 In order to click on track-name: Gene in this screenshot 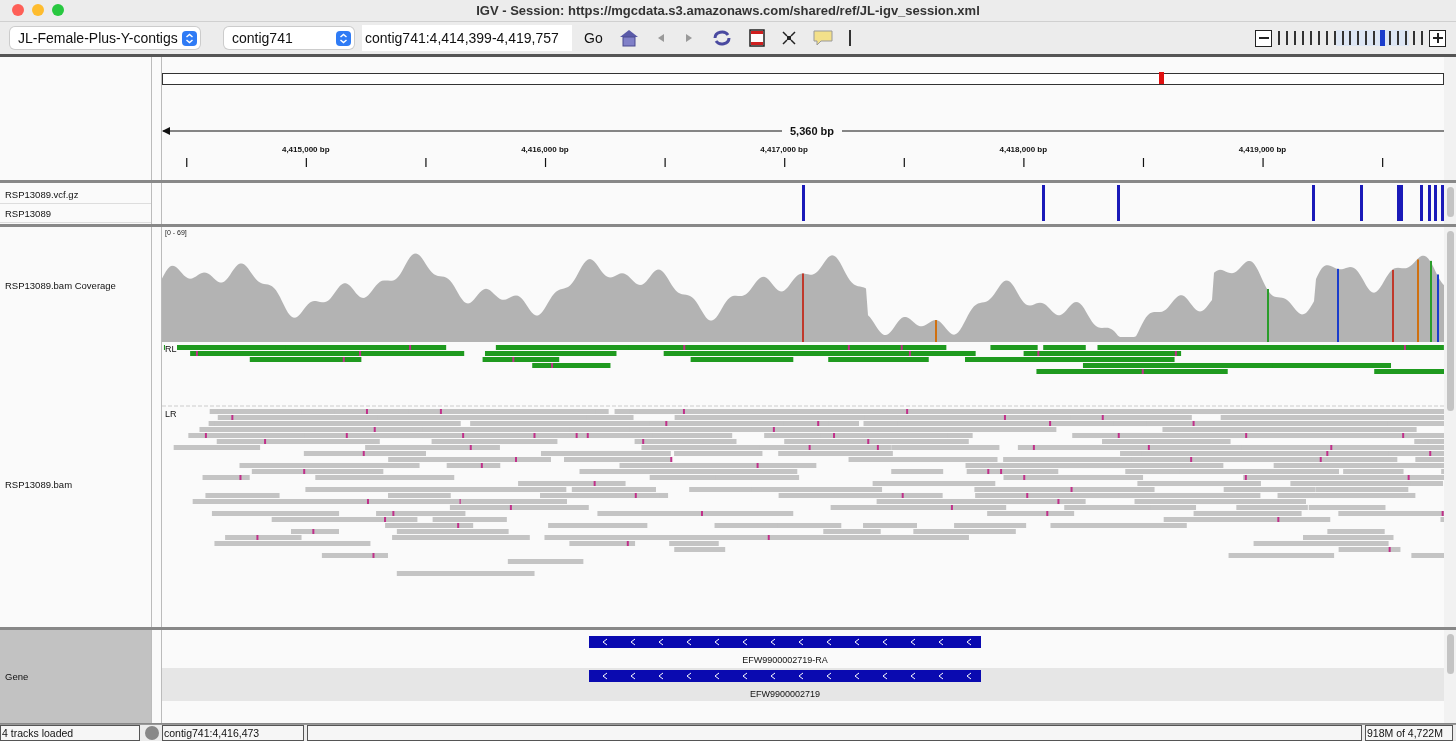, I will do `click(17, 677)`.